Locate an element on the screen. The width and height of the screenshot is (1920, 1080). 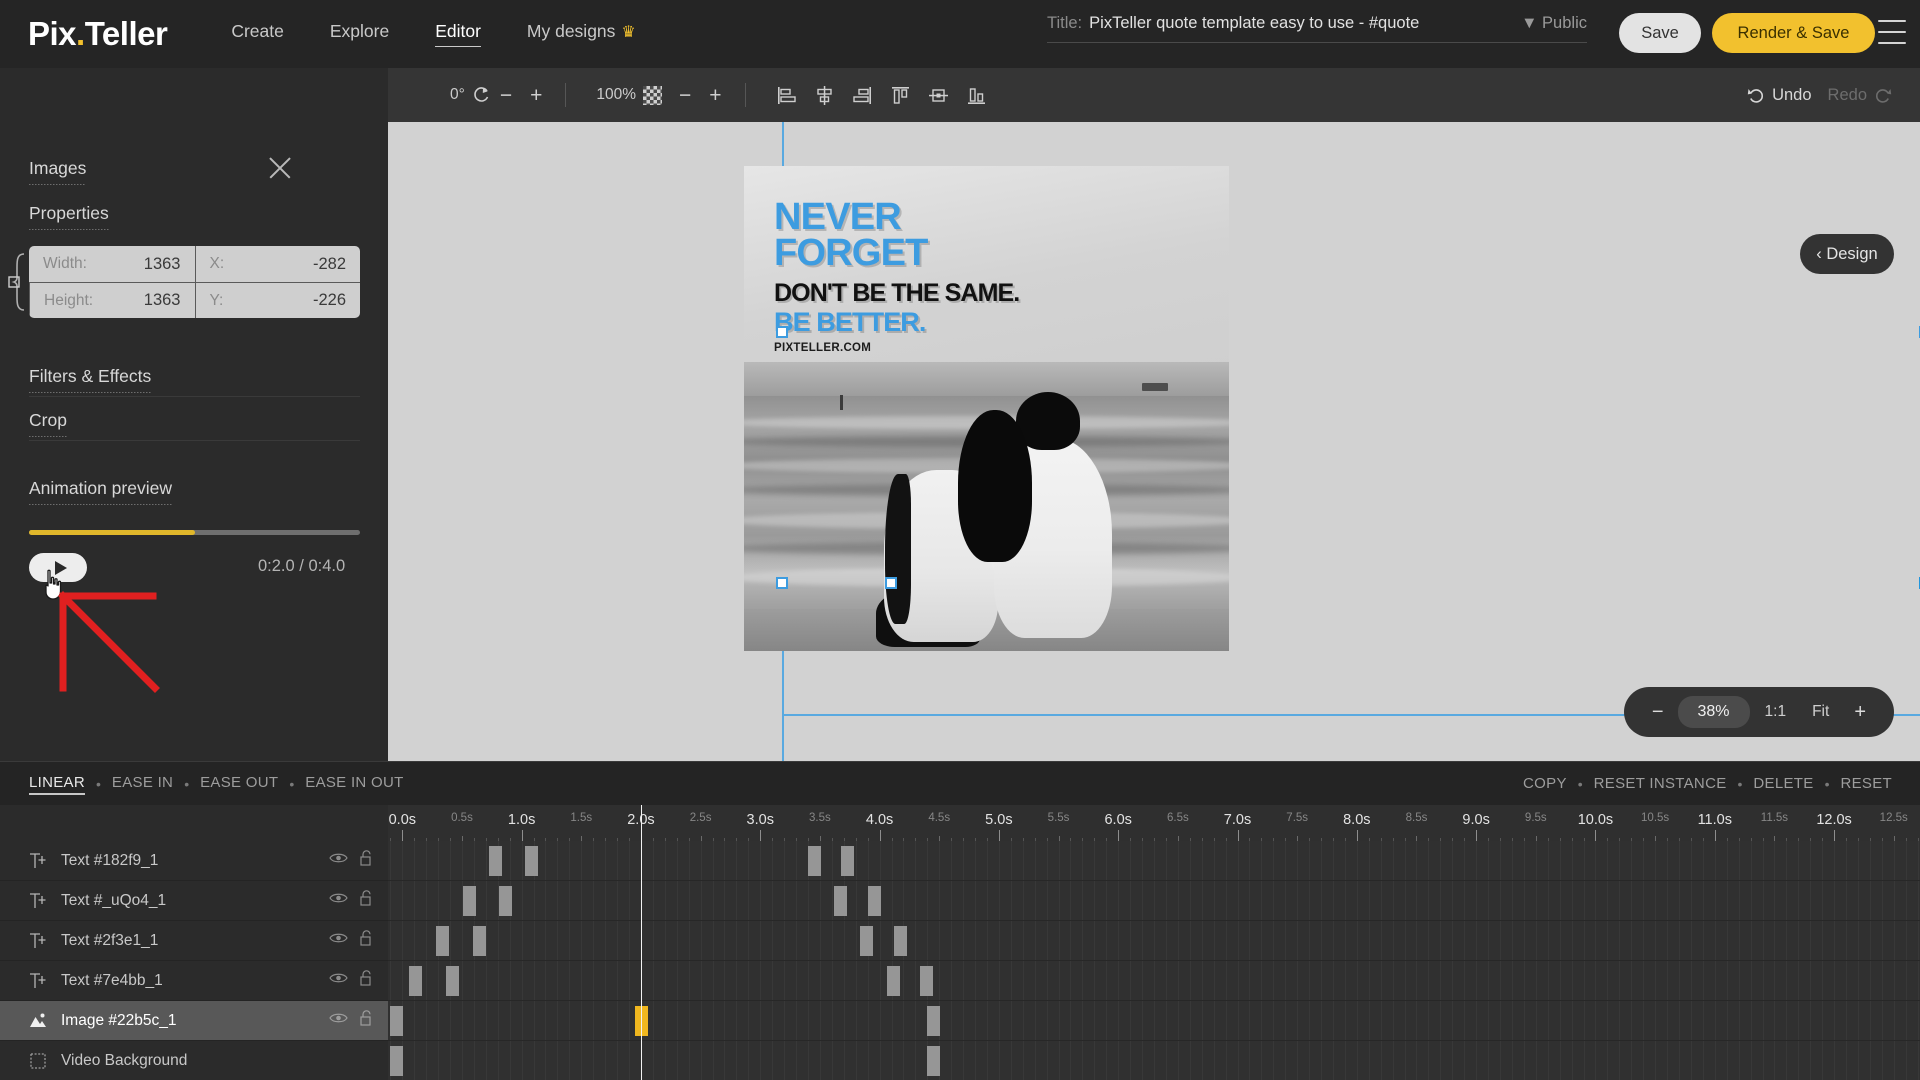
y-position-field: Y: -226 is located at coordinates (277, 300).